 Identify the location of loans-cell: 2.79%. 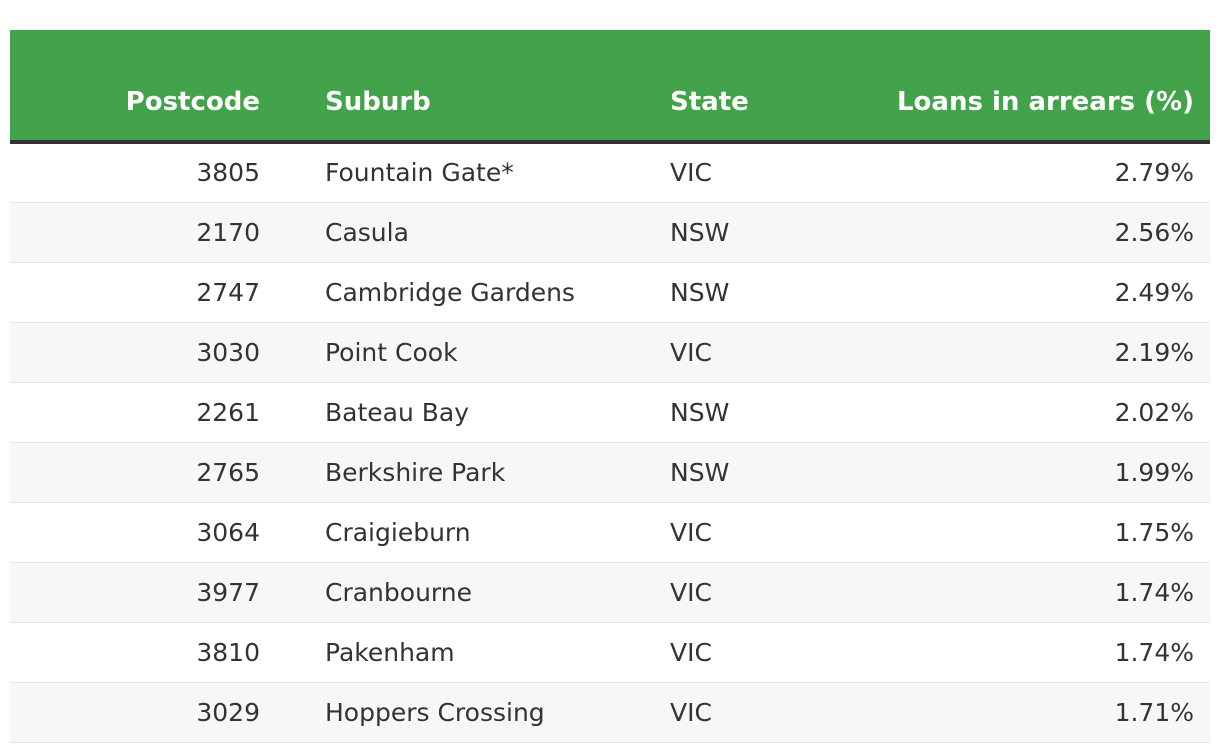
(1043, 172).